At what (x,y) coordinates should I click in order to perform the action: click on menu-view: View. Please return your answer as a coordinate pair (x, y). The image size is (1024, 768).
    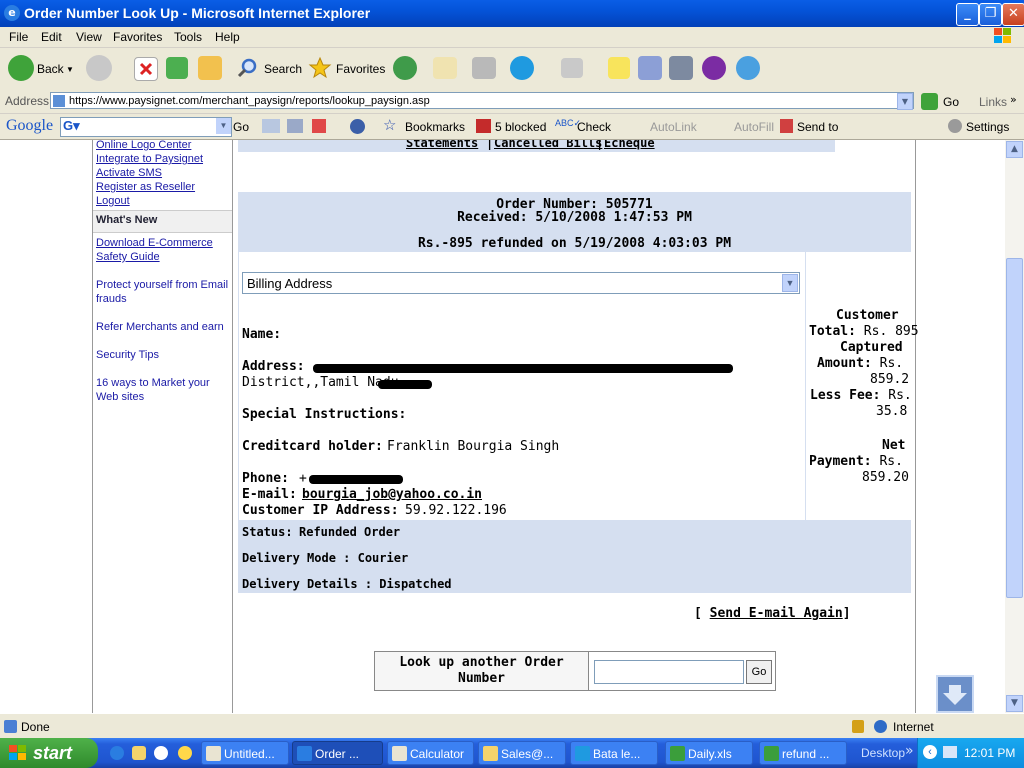
    Looking at the image, I should click on (89, 37).